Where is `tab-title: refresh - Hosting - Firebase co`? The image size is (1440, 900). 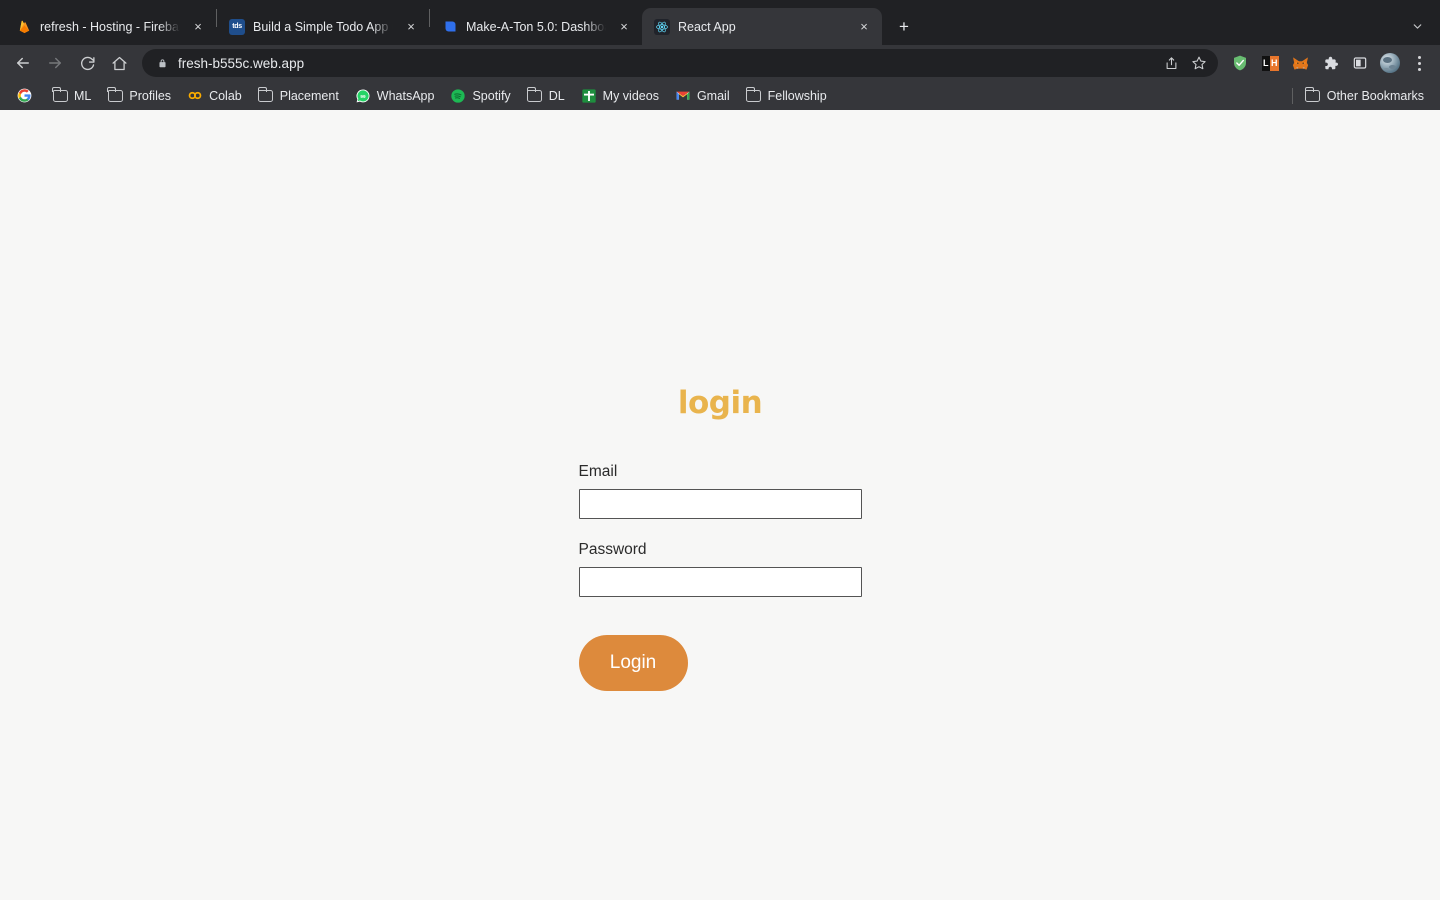 tab-title: refresh - Hosting - Firebase co is located at coordinates (110, 26).